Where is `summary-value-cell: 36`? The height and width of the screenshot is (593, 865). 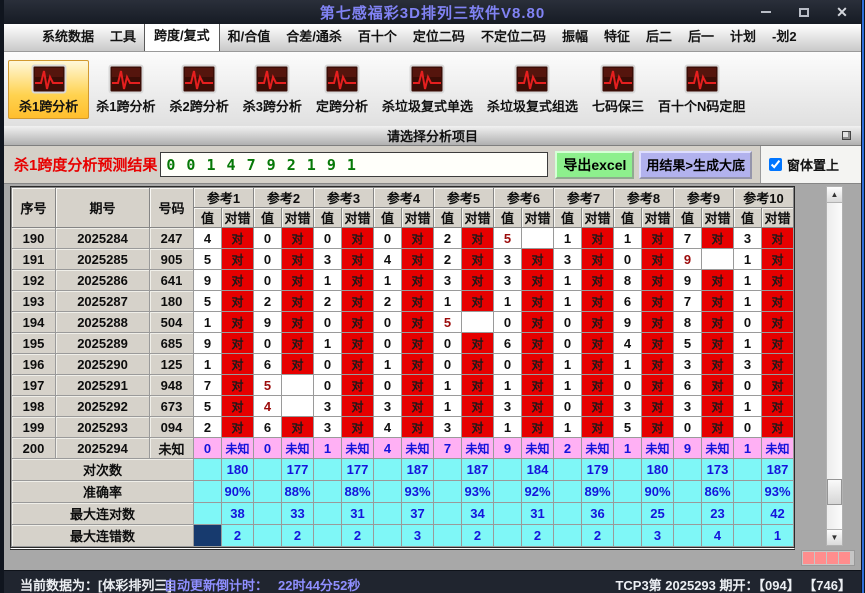 summary-value-cell: 36 is located at coordinates (597, 513).